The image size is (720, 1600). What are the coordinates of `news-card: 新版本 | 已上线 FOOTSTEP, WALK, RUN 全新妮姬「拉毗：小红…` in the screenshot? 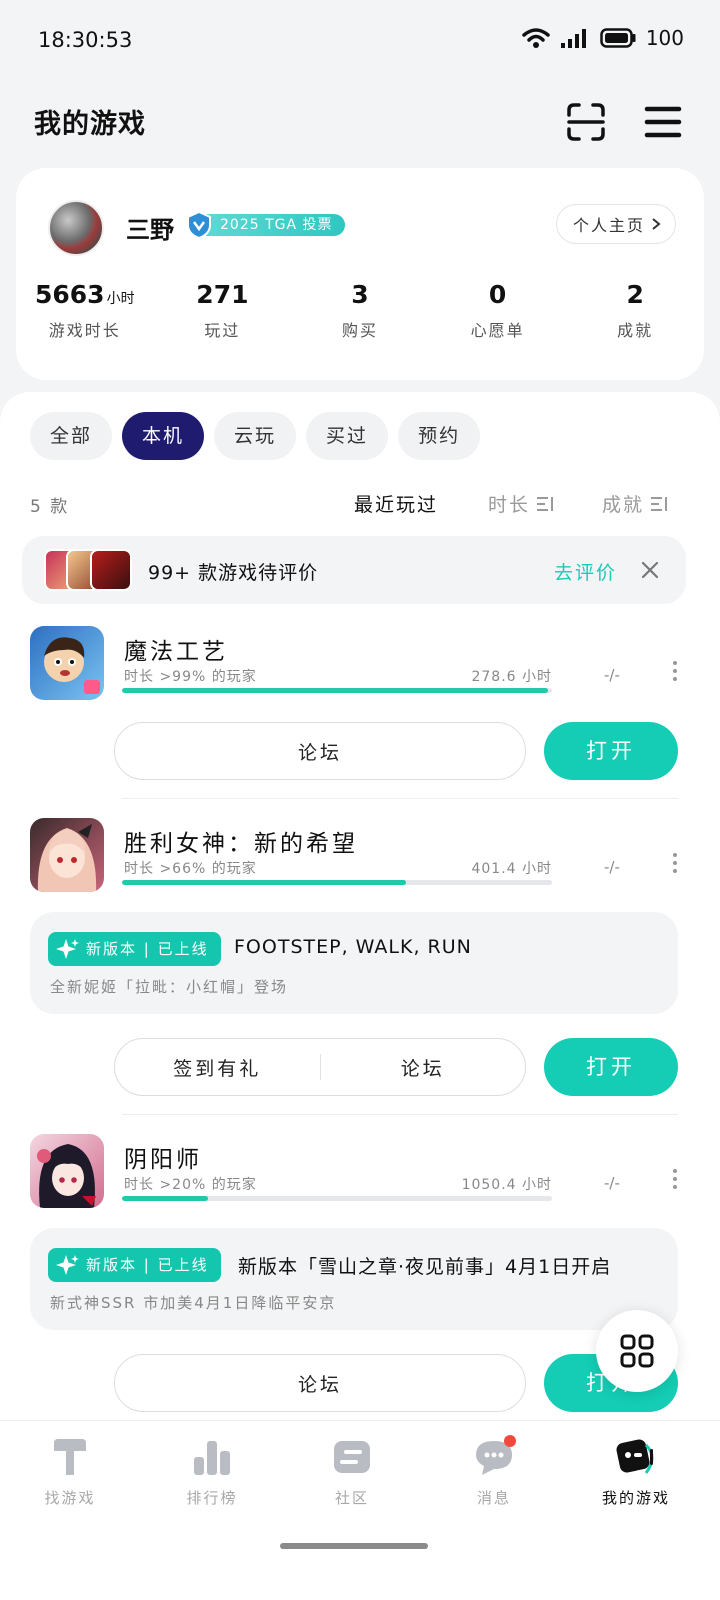 It's located at (354, 963).